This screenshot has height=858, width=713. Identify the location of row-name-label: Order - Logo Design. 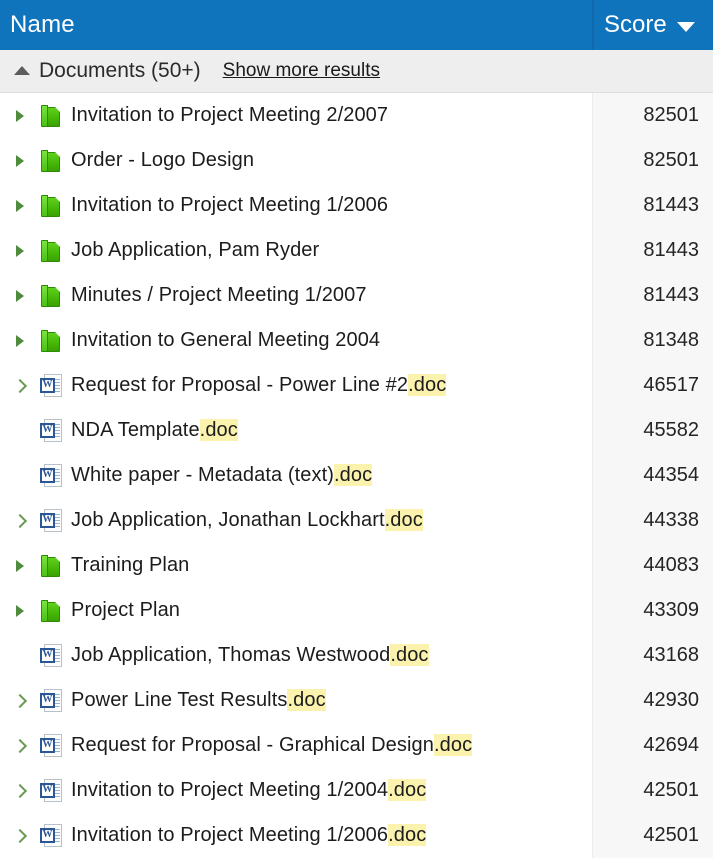
(162, 160).